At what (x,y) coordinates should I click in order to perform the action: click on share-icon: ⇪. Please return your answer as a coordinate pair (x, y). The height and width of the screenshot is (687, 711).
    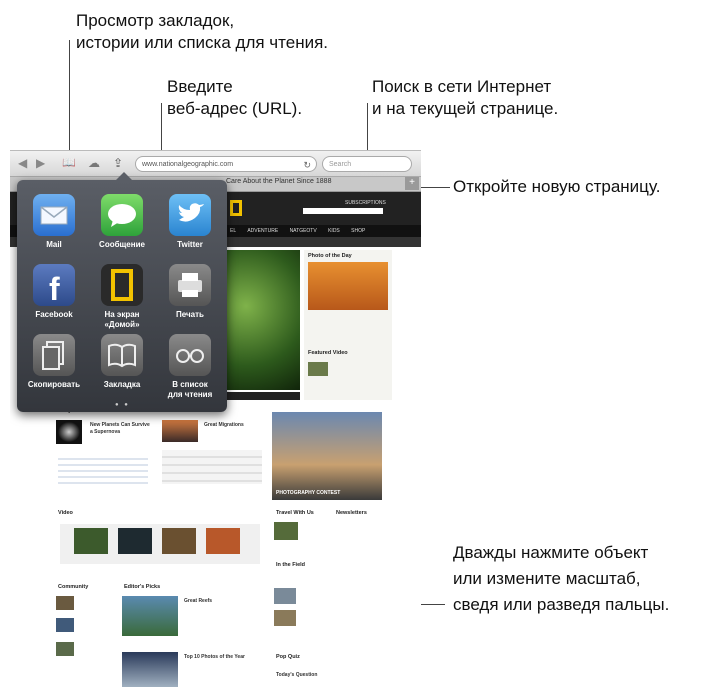
    Looking at the image, I should click on (118, 163).